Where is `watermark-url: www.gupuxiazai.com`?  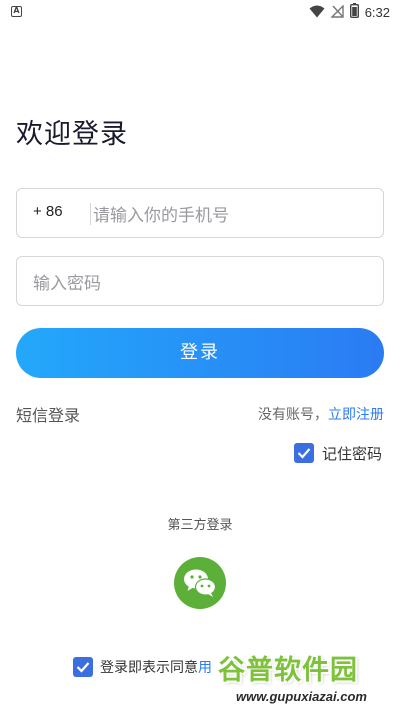 watermark-url: www.gupuxiazai.com is located at coordinates (301, 696).